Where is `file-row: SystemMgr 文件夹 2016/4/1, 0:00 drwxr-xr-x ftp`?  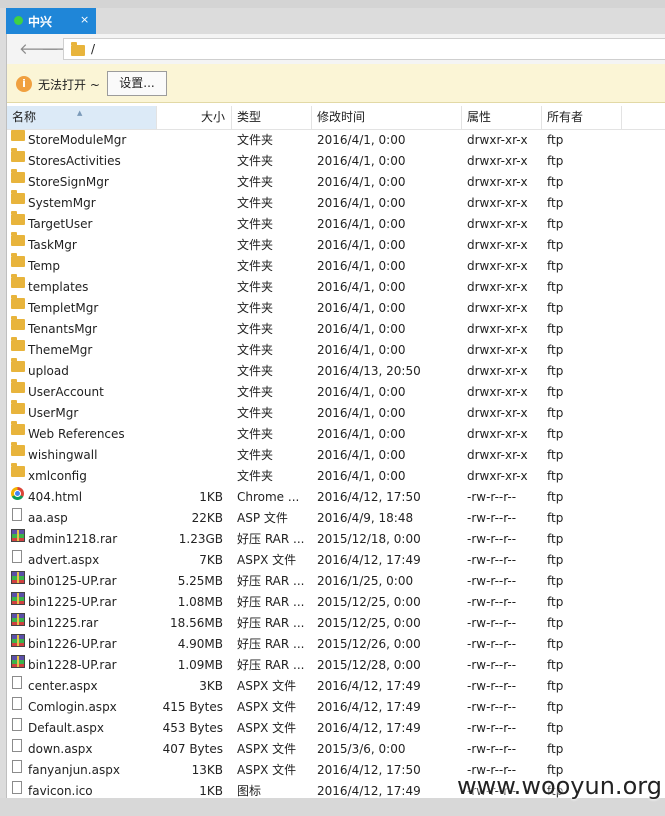
file-row: SystemMgr 文件夹 2016/4/1, 0:00 drwxr-xr-x ftp is located at coordinates (336, 202).